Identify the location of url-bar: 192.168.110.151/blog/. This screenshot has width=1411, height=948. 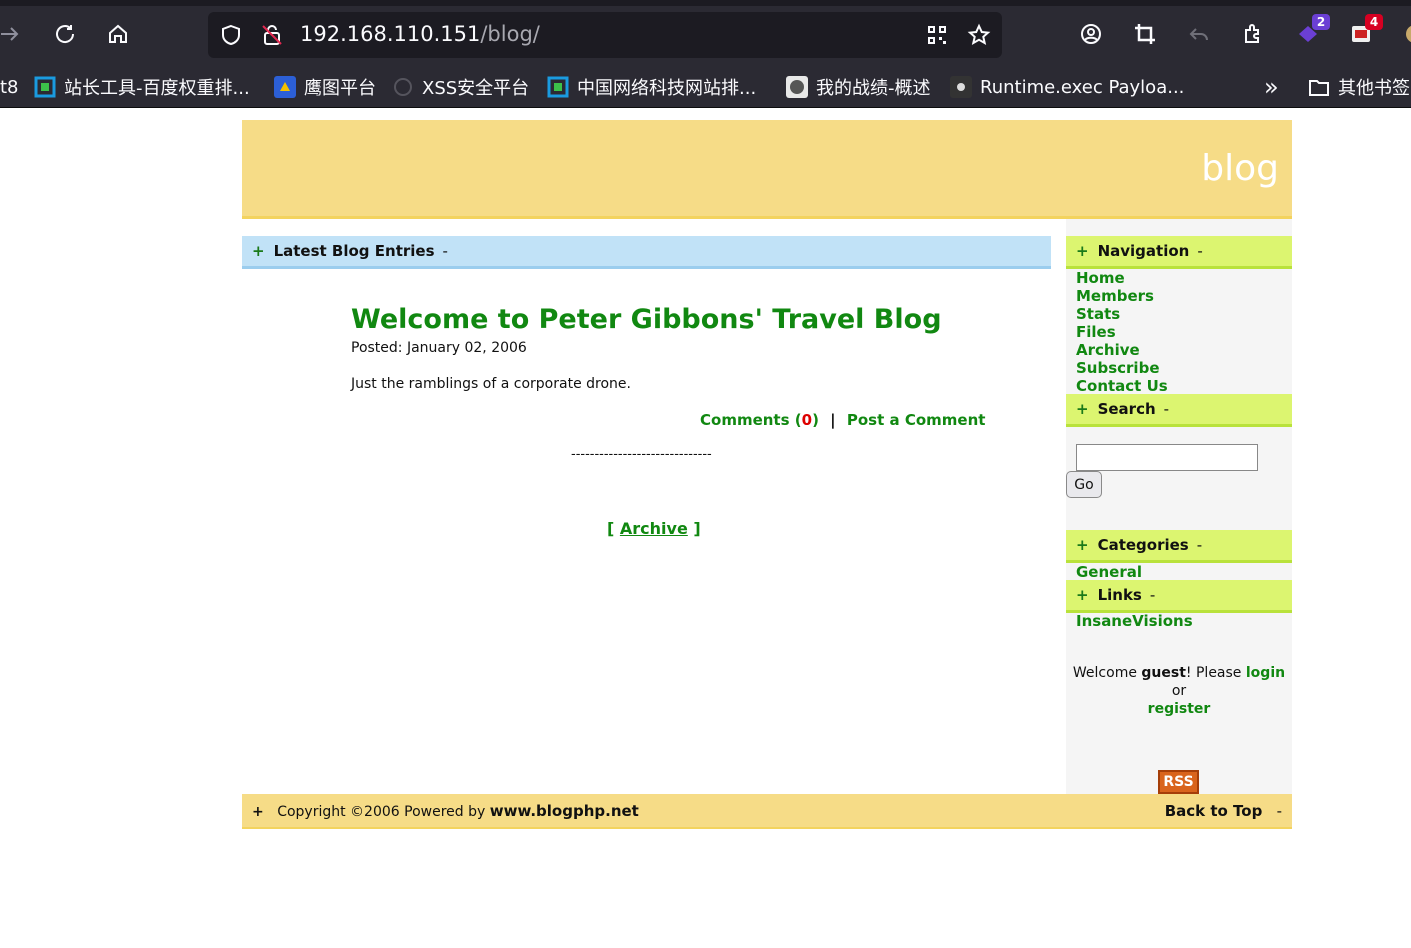
(605, 35).